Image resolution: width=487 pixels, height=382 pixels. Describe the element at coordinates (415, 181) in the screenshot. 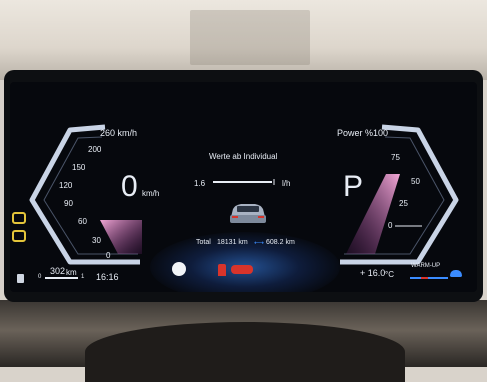

I see `power-tick-50: 50` at that location.